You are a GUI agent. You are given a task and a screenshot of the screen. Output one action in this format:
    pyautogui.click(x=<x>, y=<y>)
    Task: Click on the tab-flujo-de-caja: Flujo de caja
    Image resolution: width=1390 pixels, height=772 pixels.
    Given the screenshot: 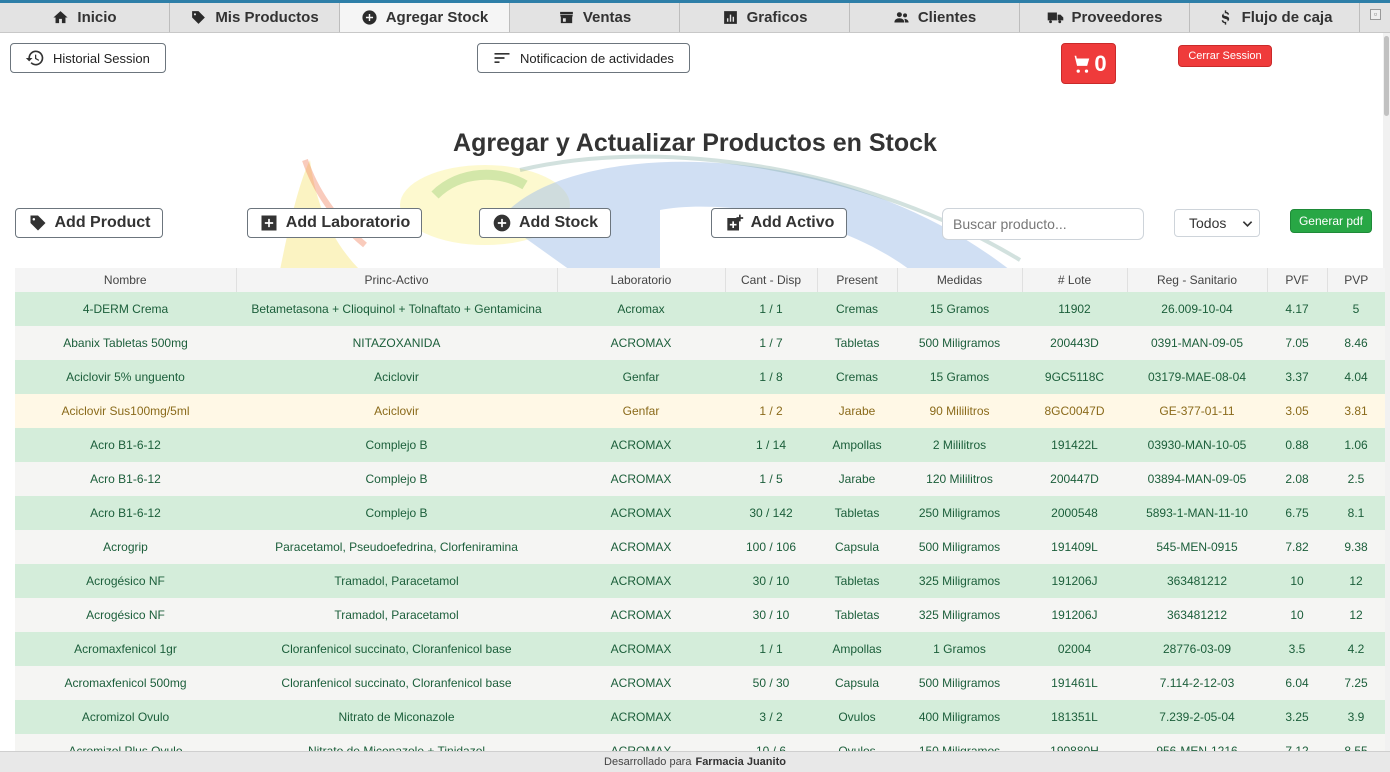 What is the action you would take?
    pyautogui.click(x=1275, y=17)
    